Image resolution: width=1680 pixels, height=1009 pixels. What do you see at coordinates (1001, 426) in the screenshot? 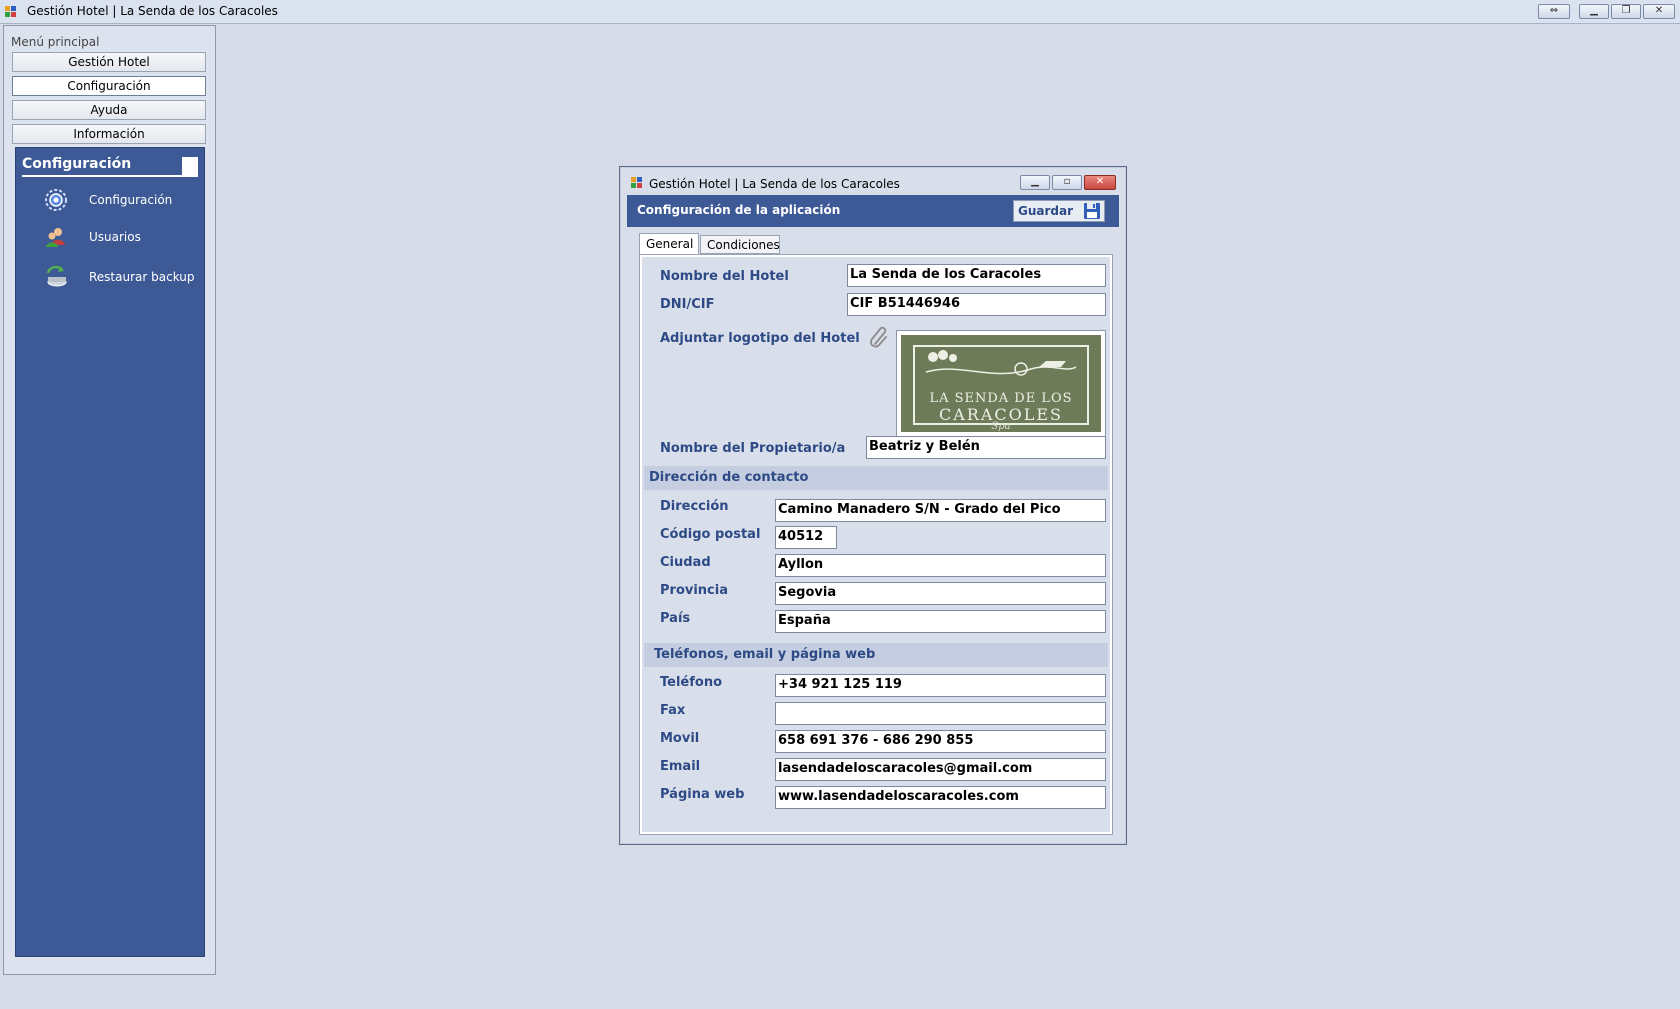
I see `logo-text-line3: Spa` at bounding box center [1001, 426].